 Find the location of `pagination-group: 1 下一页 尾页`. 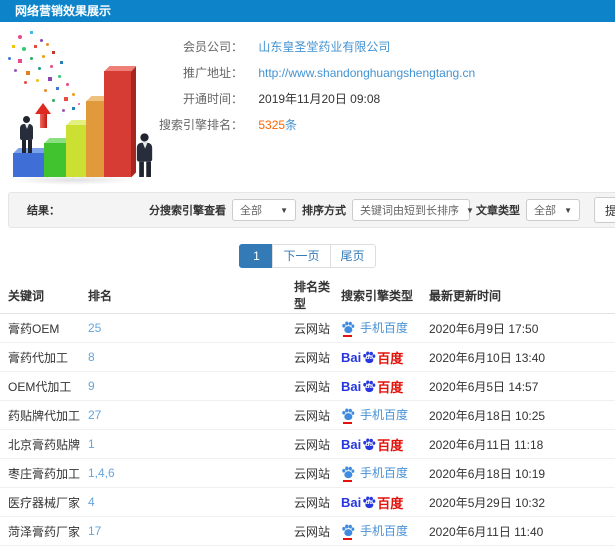

pagination-group: 1 下一页 尾页 is located at coordinates (307, 256).